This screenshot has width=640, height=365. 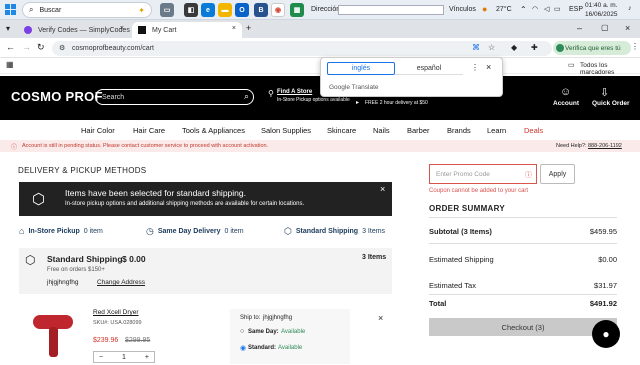 I want to click on site-info-icon: ⚙, so click(x=62, y=48).